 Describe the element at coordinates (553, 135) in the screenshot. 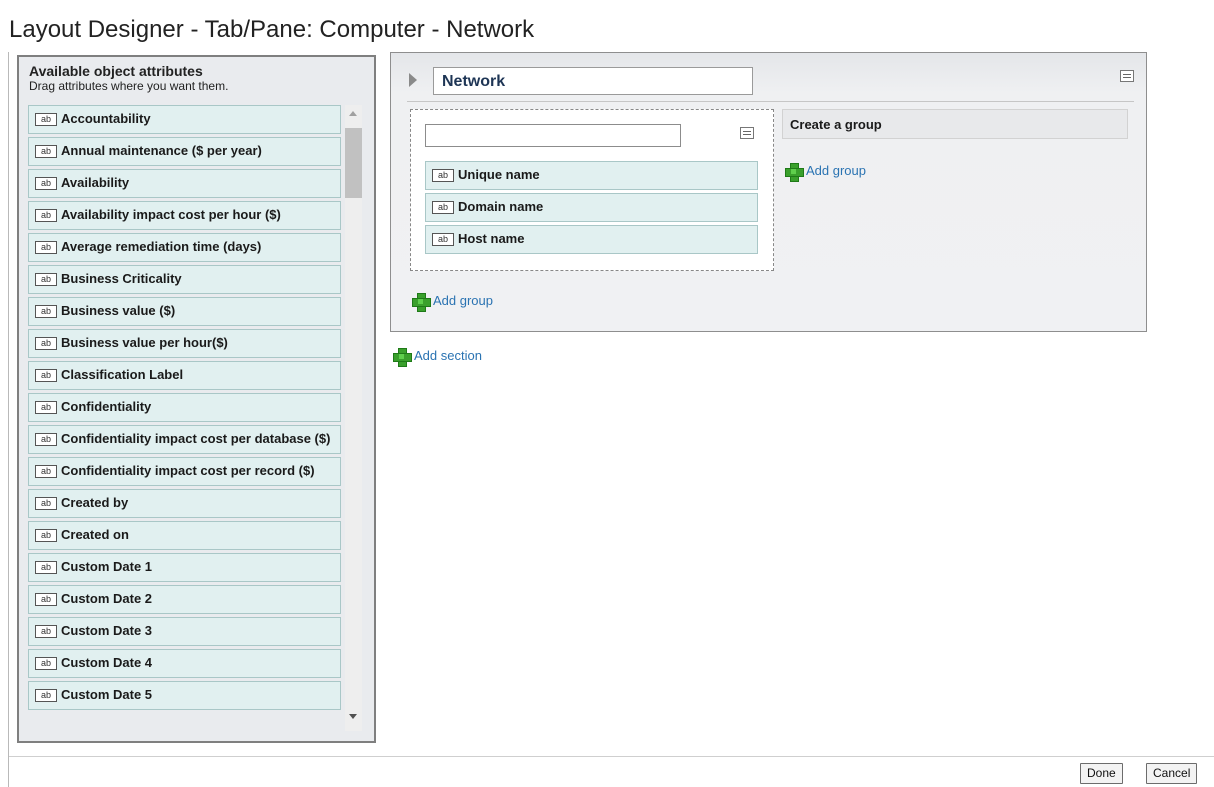

I see `group-name-input` at that location.